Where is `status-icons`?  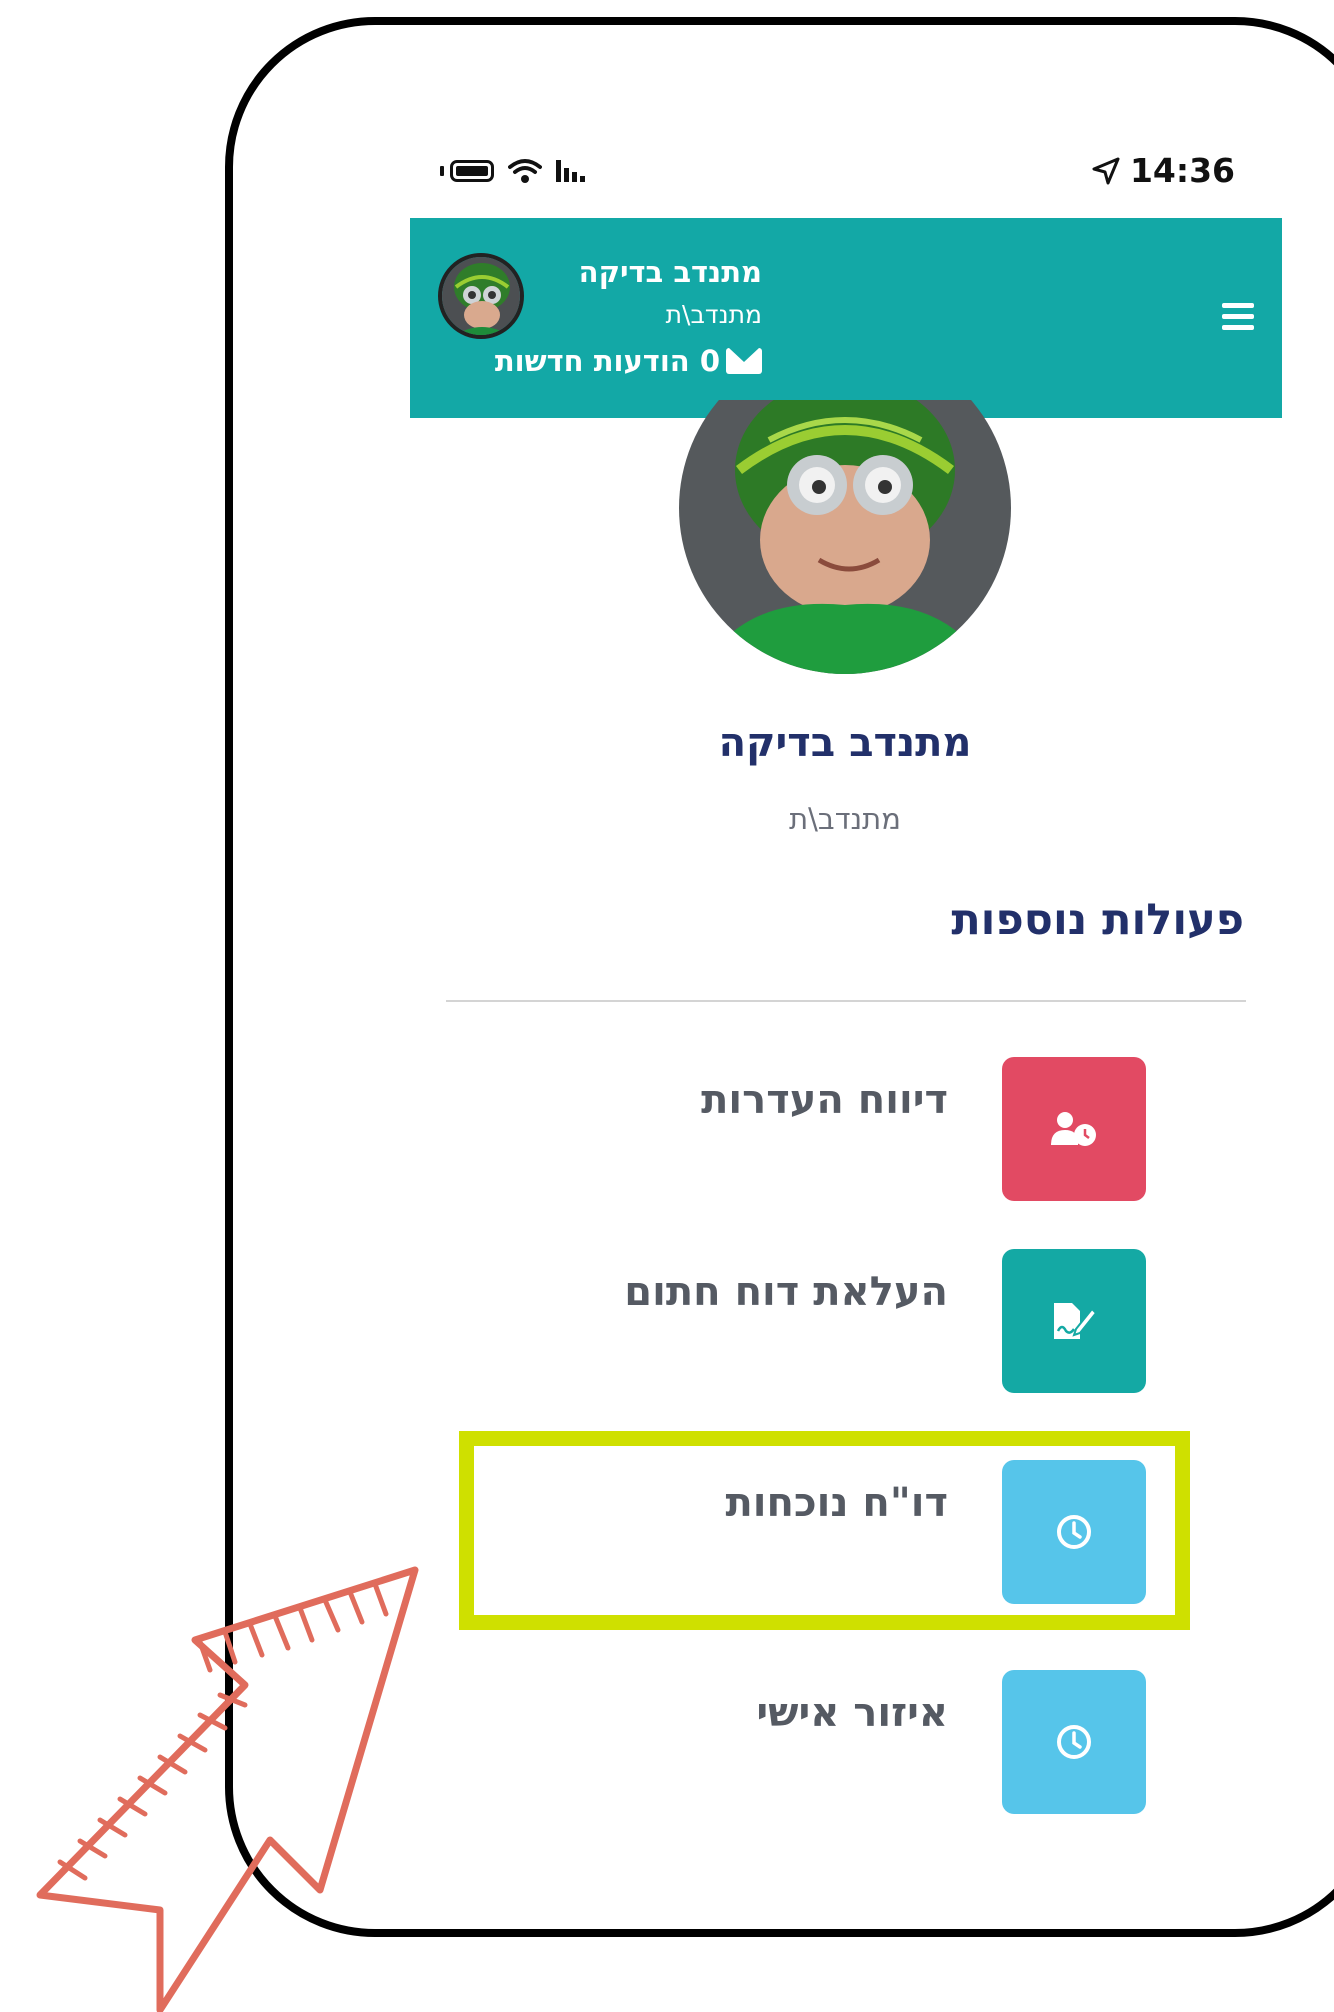
status-icons is located at coordinates (512, 171).